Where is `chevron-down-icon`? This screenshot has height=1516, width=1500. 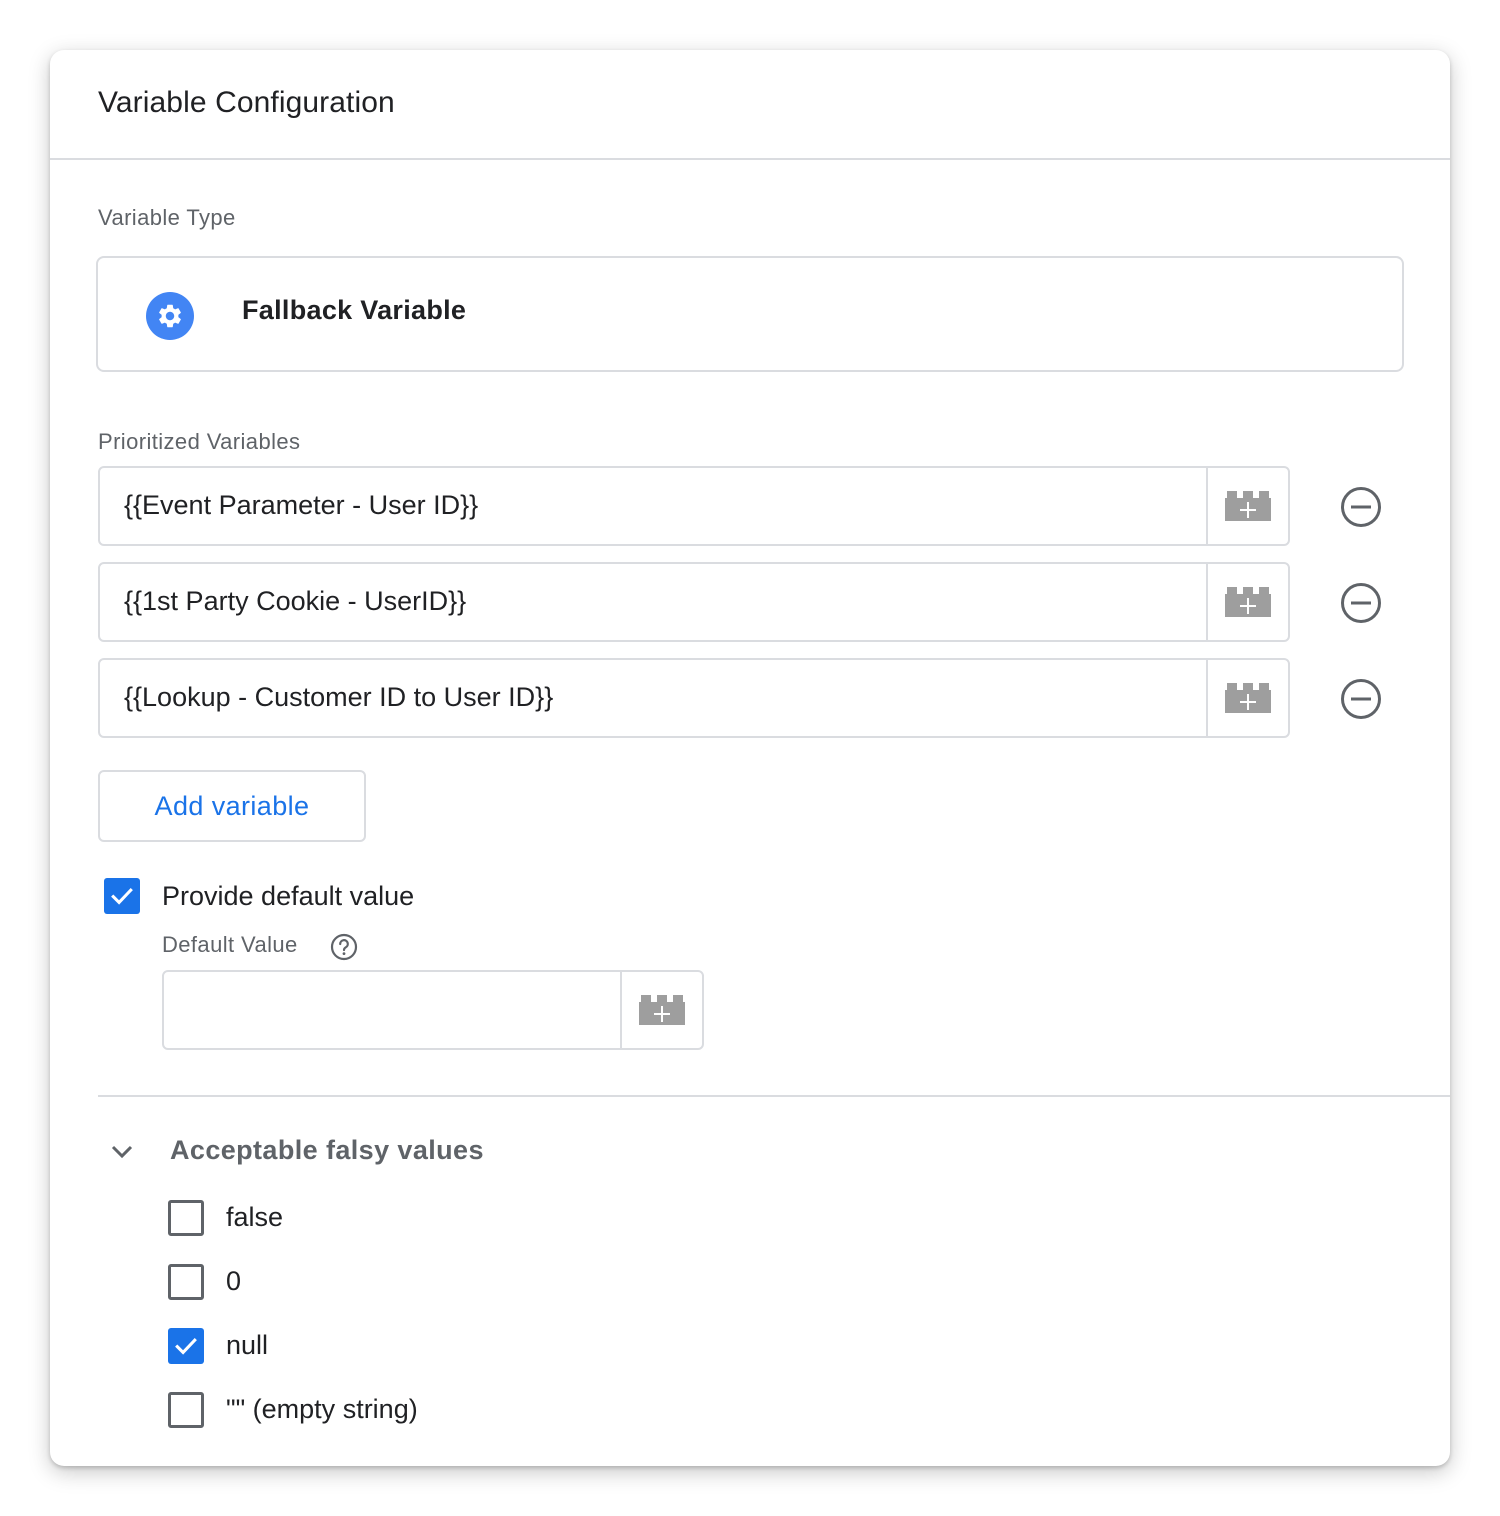 chevron-down-icon is located at coordinates (122, 1152).